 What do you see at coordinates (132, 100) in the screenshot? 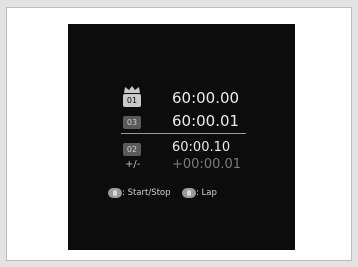
I see `lap-badge-best: 01` at bounding box center [132, 100].